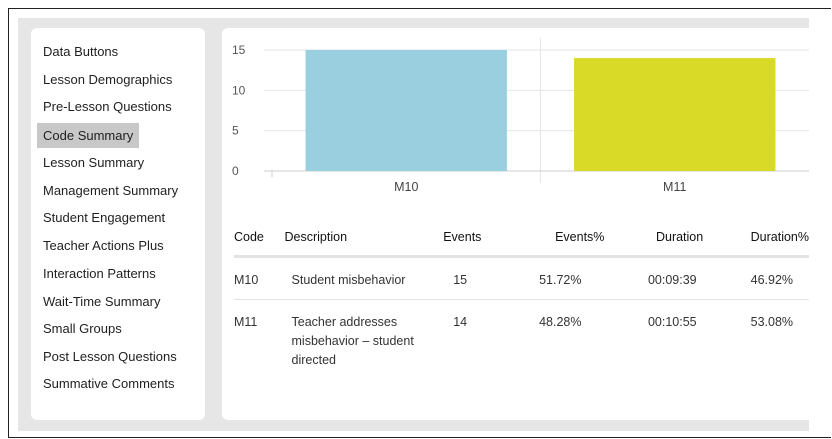 Image resolution: width=832 pixels, height=439 pixels. What do you see at coordinates (239, 50) in the screenshot?
I see `y-tick-label: 15` at bounding box center [239, 50].